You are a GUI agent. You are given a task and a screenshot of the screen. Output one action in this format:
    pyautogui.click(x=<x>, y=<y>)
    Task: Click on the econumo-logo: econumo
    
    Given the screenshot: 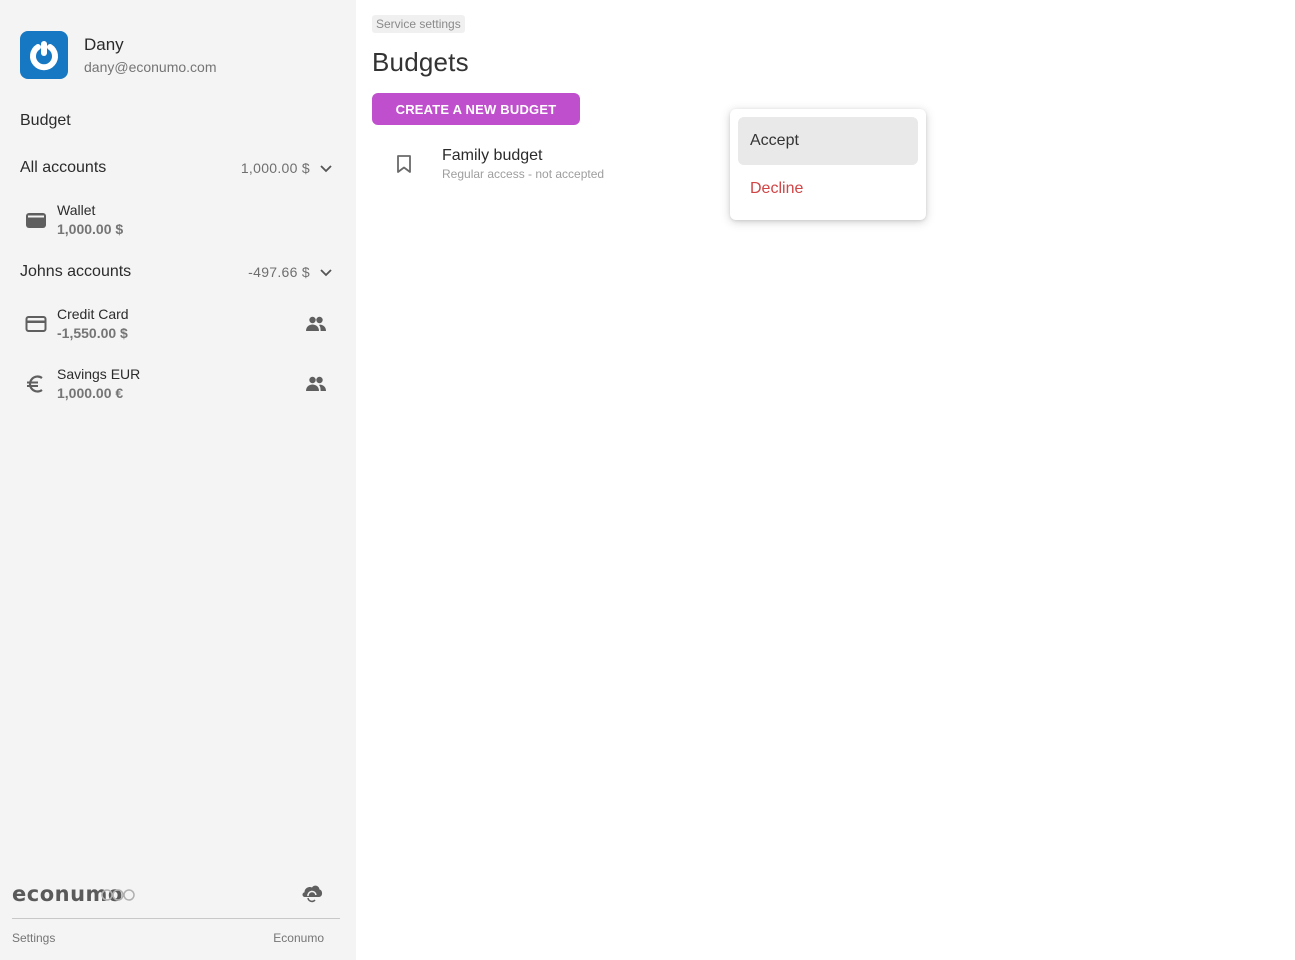 What is the action you would take?
    pyautogui.click(x=74, y=894)
    